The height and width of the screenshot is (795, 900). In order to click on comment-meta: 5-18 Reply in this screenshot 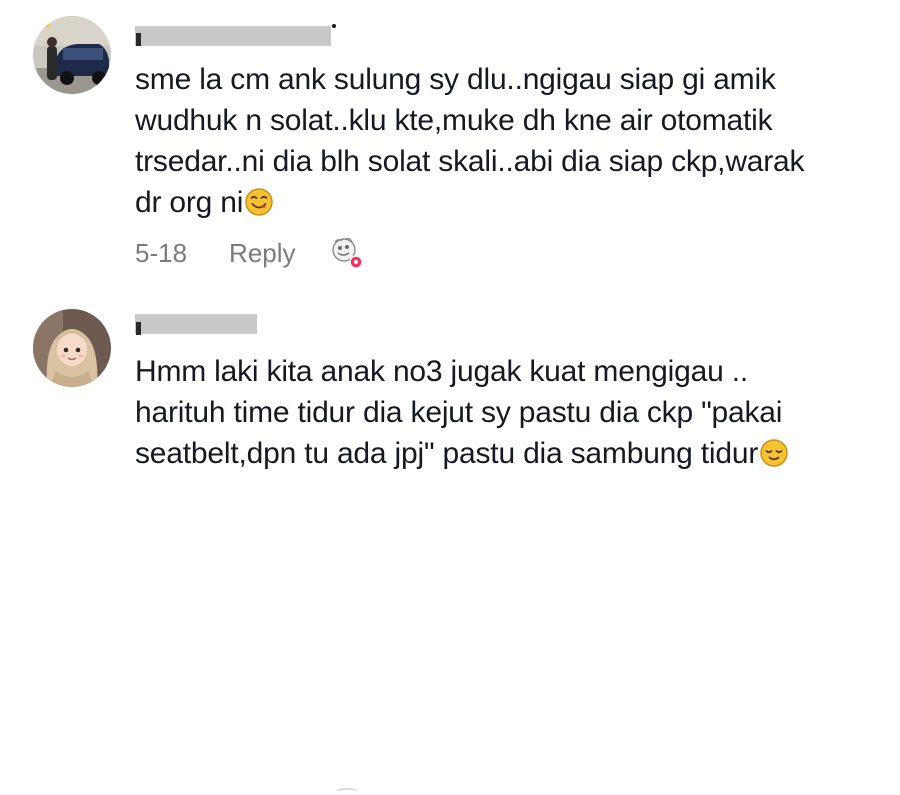, I will do `click(249, 253)`.